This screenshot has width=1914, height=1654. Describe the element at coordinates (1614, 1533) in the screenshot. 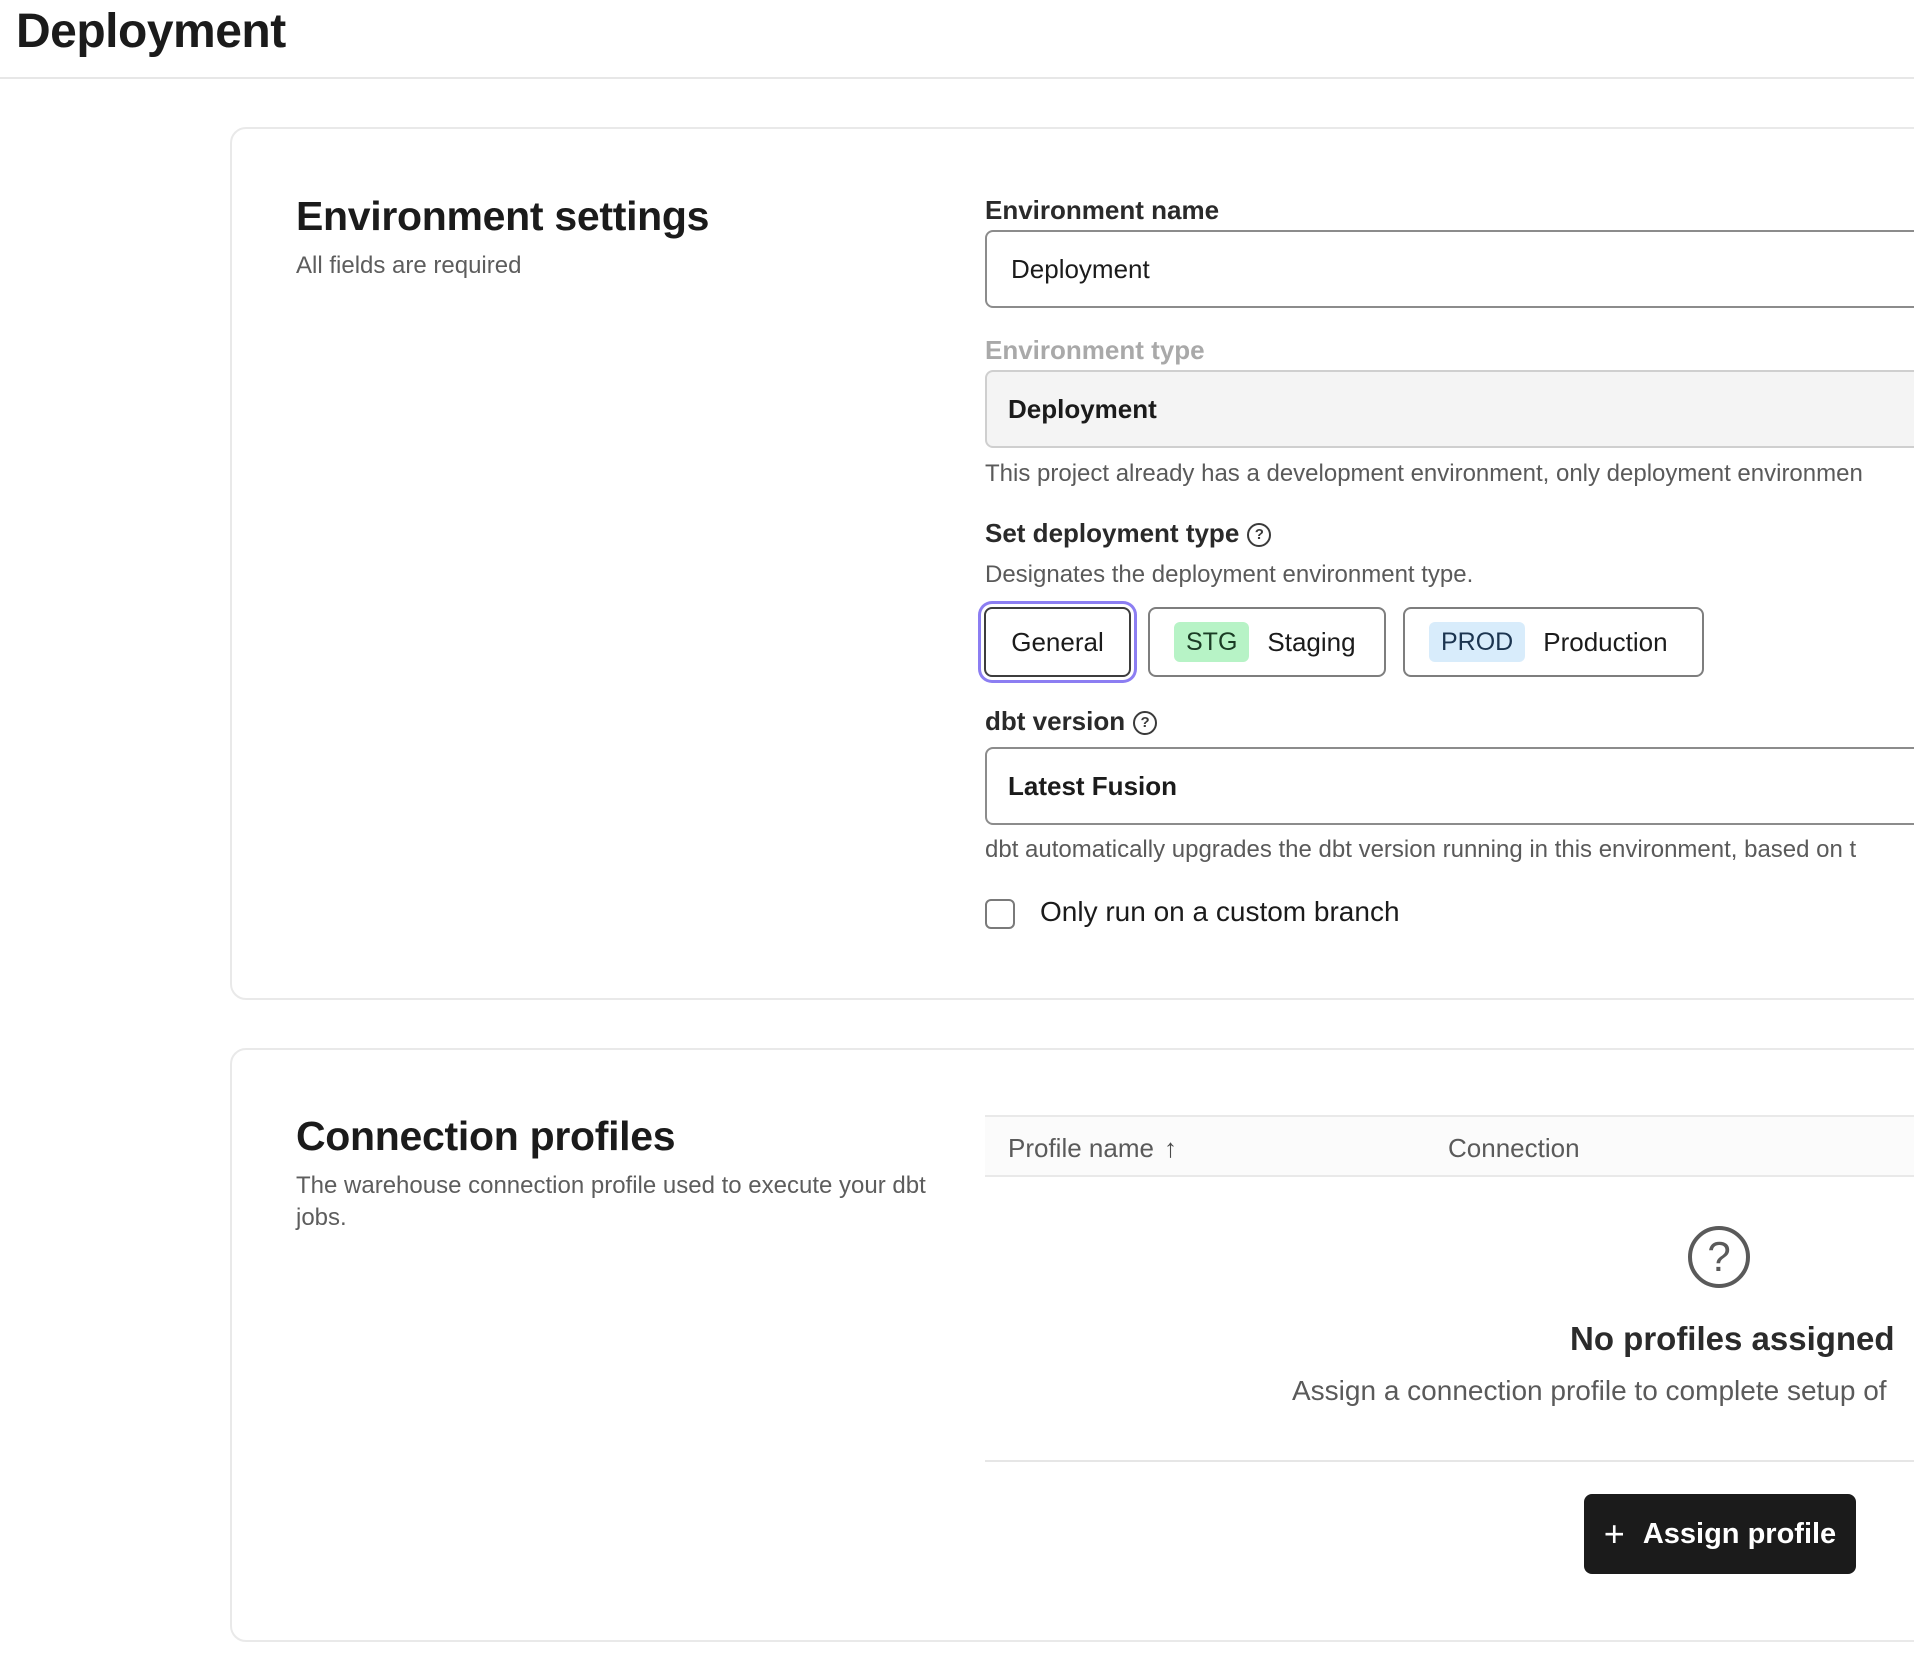

I see `plus-icon: +` at that location.